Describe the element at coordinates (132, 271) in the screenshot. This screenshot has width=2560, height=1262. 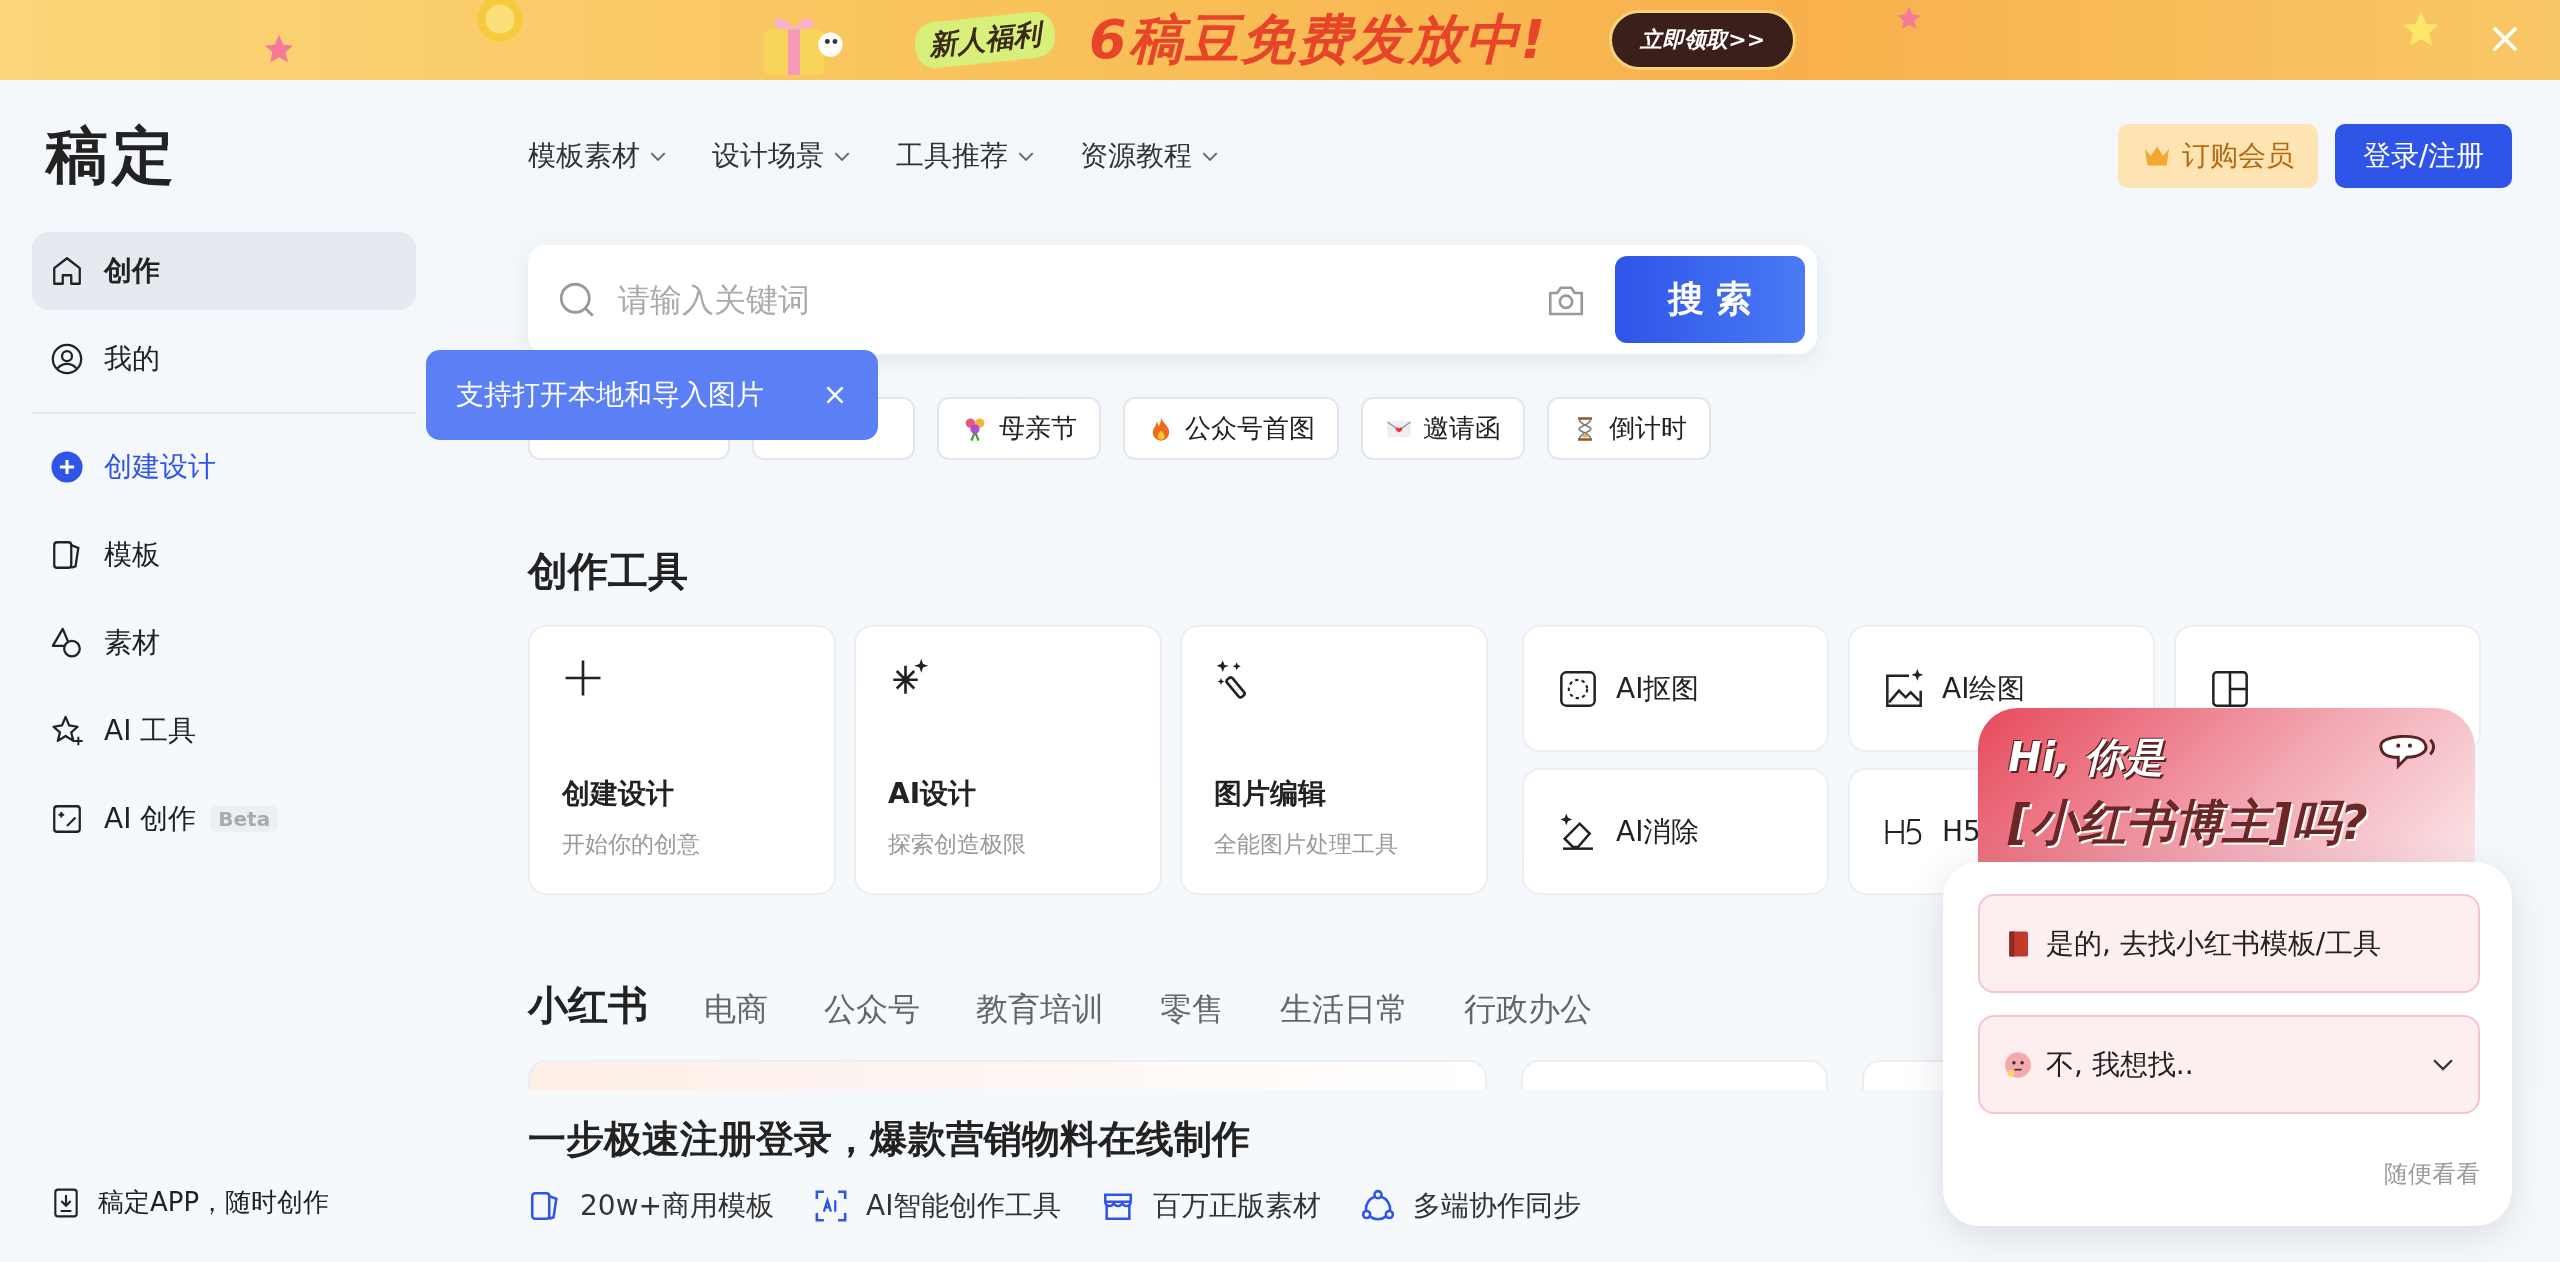
I see `sidebar-label: 创作` at that location.